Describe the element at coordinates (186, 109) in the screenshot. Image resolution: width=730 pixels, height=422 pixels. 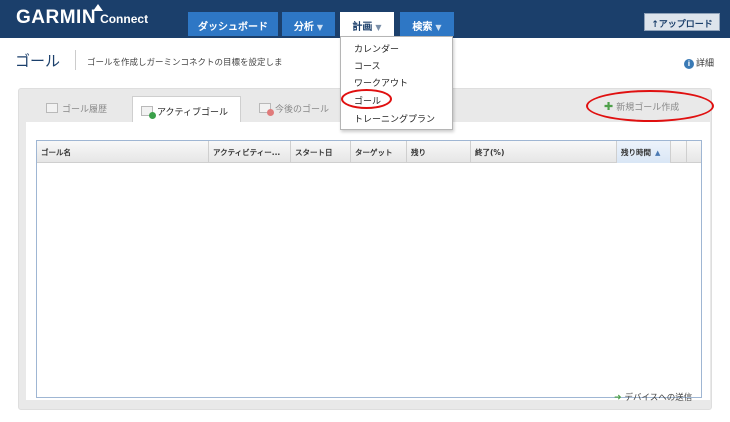
I see `tab-active-goals: アクティブゴール` at that location.